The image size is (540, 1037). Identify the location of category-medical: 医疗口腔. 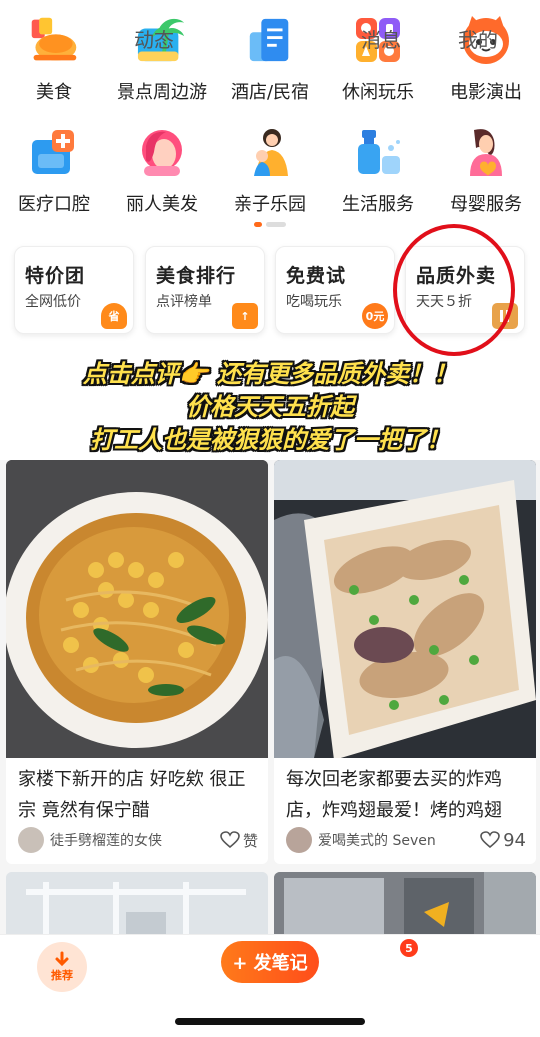
(54, 171).